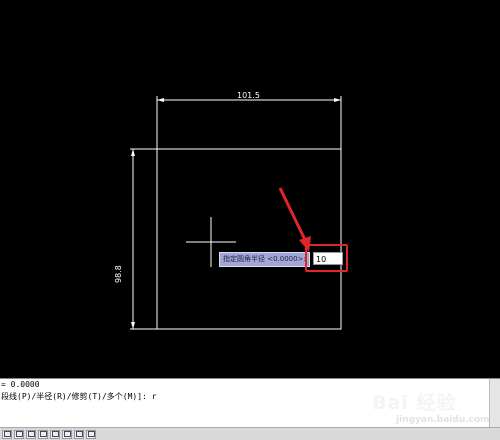 Image resolution: width=500 pixels, height=440 pixels. What do you see at coordinates (55, 434) in the screenshot?
I see `osnap-icon` at bounding box center [55, 434].